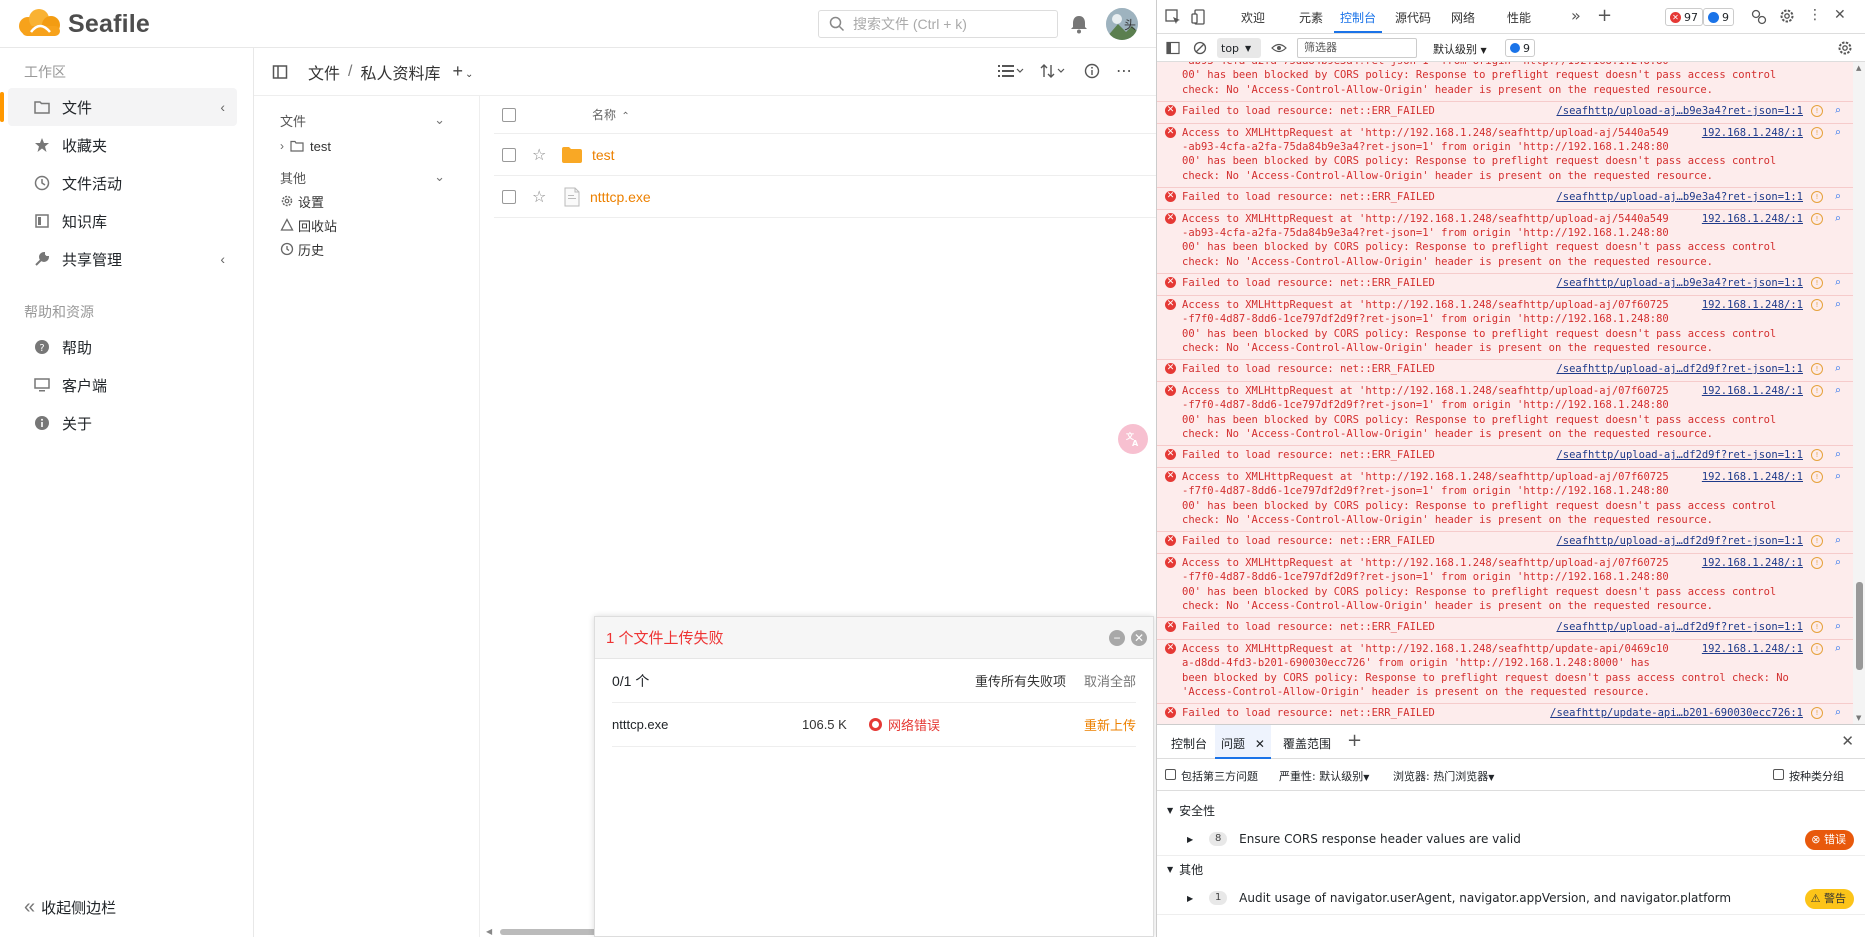 The width and height of the screenshot is (1865, 937). I want to click on issue-category-security: ▼ 安全性, so click(1511, 810).